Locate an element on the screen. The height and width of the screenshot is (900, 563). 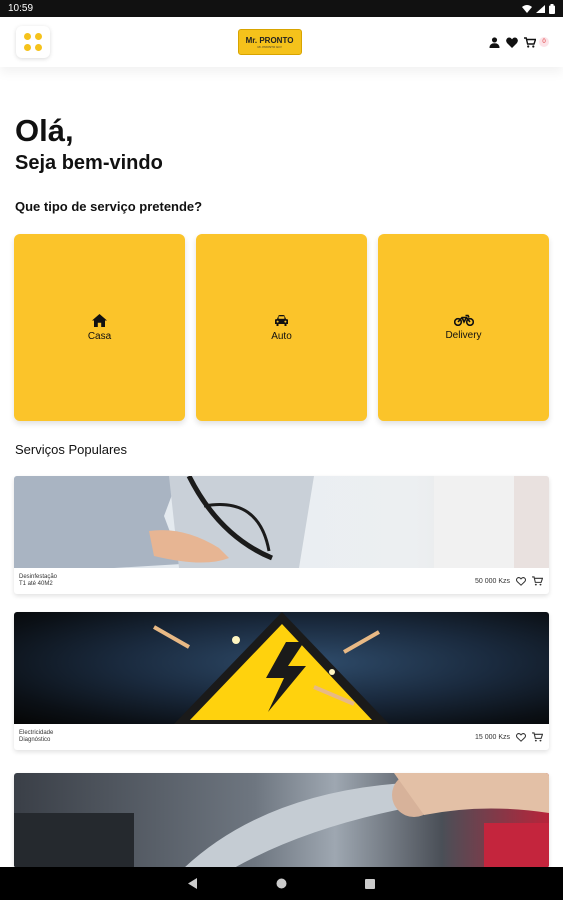
home-nav-icon is located at coordinates (281, 883).